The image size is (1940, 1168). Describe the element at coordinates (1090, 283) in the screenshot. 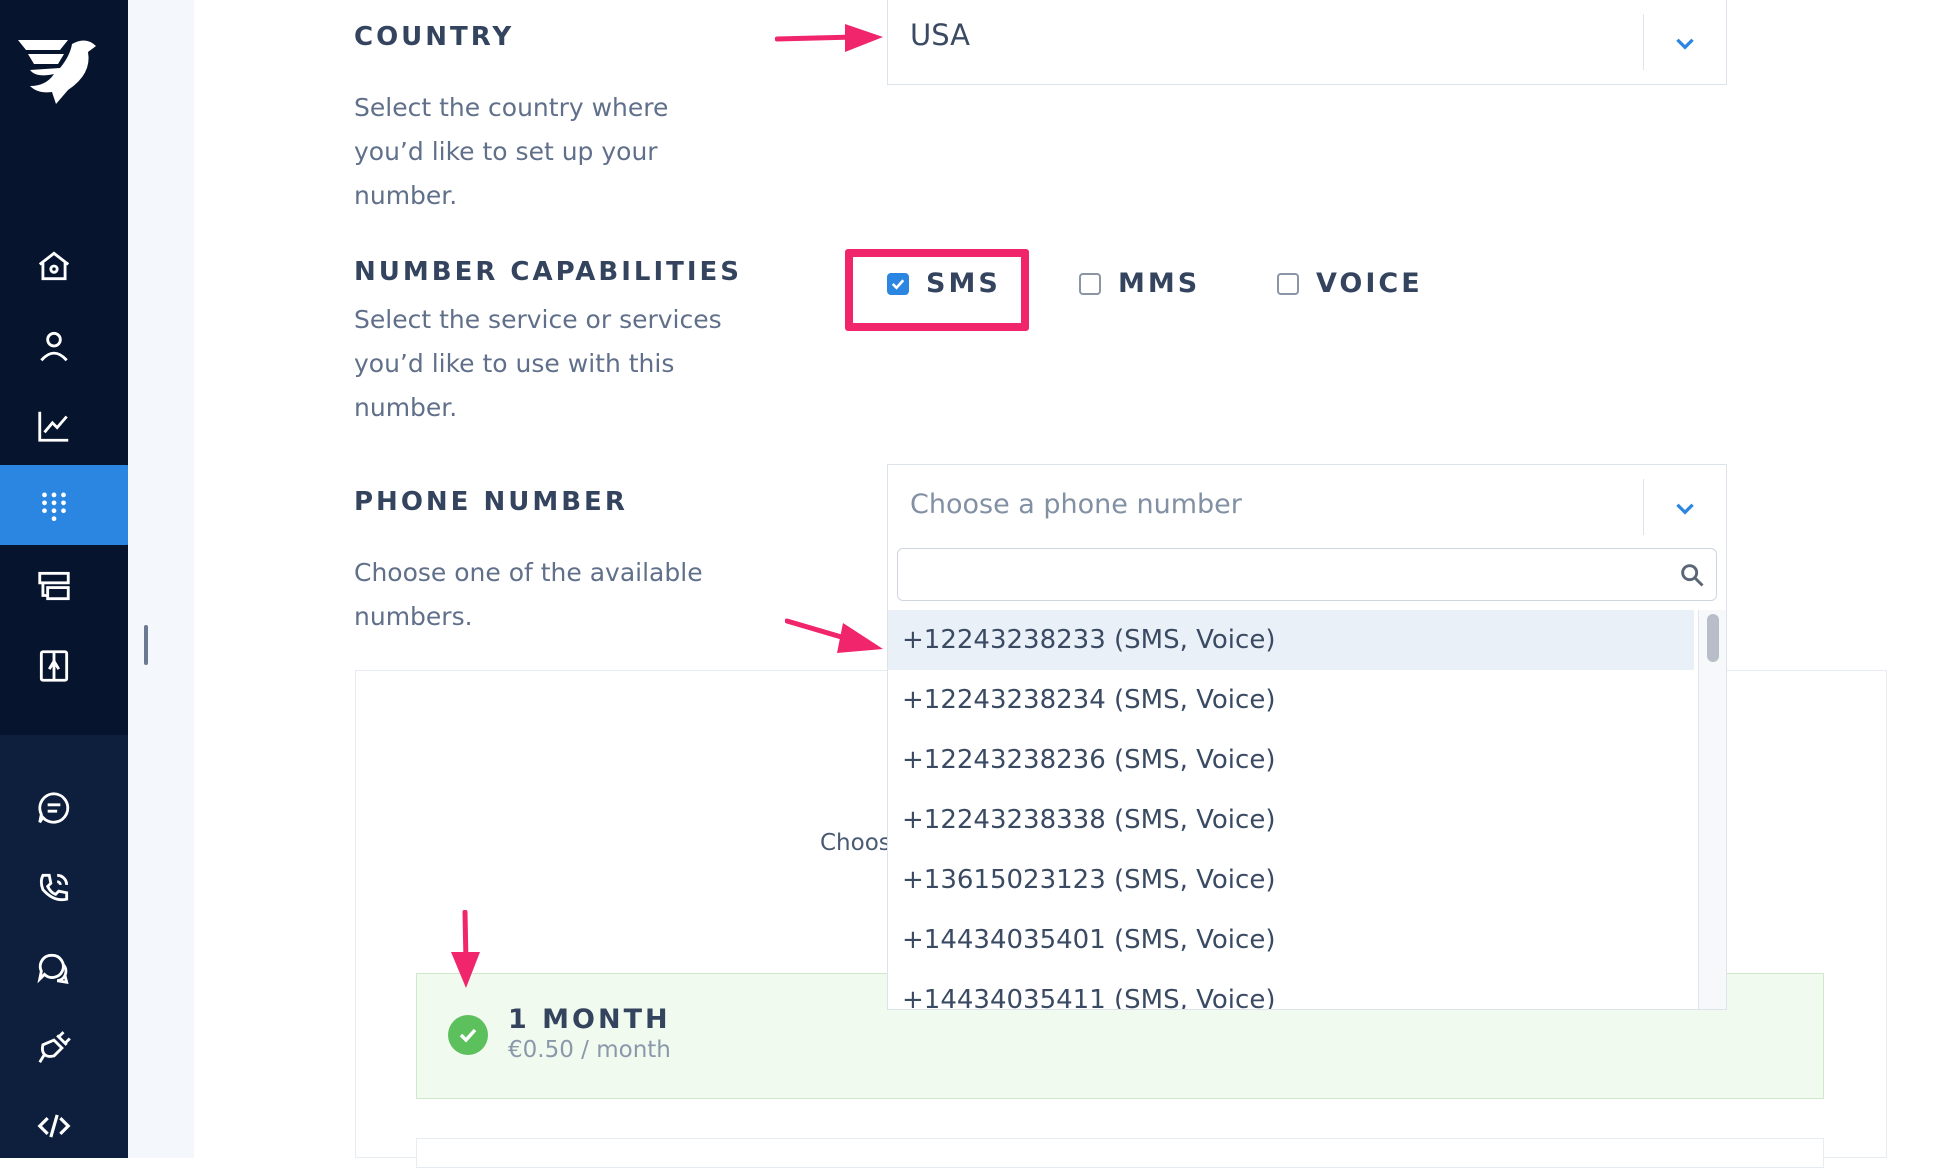

I see `mms-checkbox` at that location.